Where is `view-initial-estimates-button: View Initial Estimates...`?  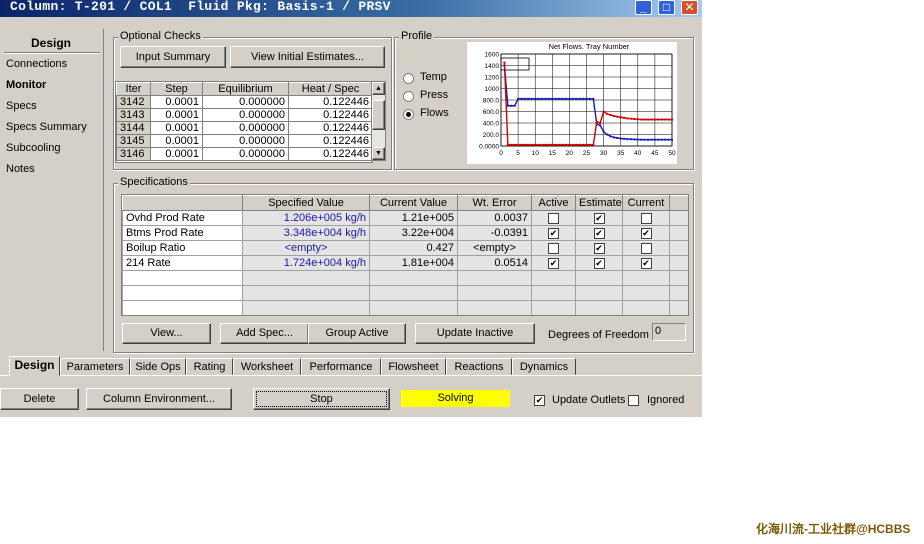 view-initial-estimates-button: View Initial Estimates... is located at coordinates (307, 57).